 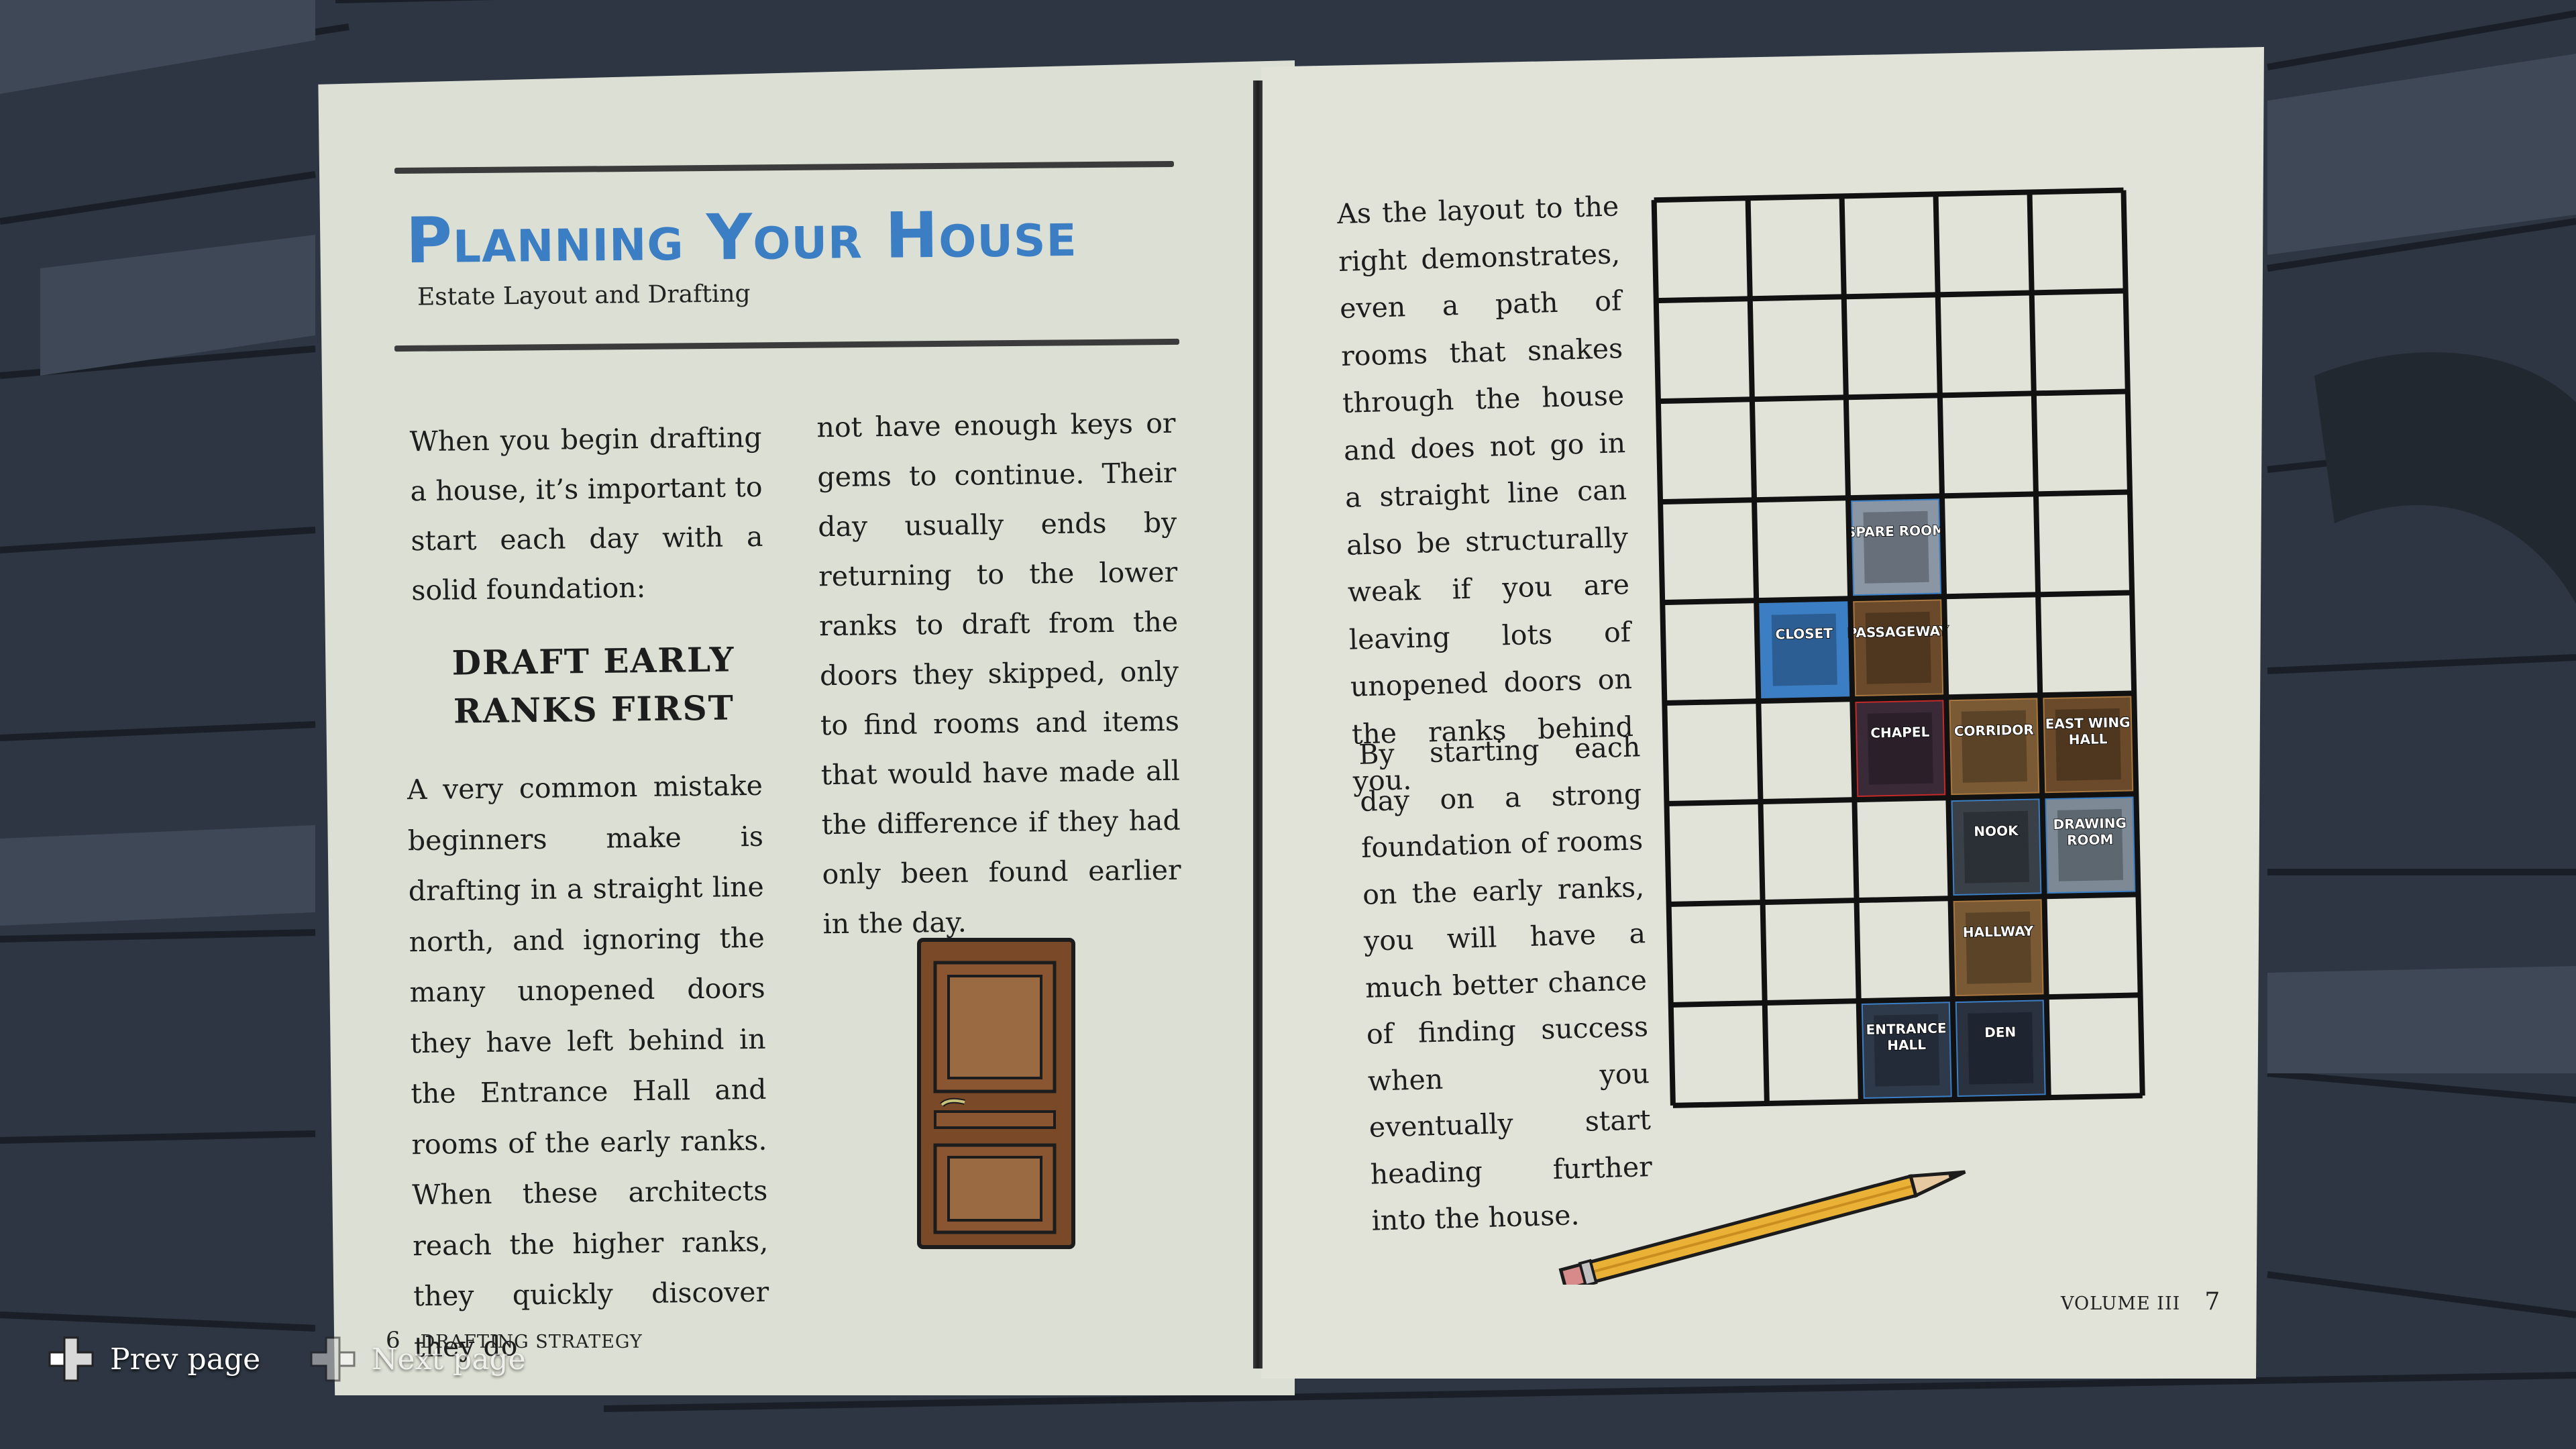 What do you see at coordinates (2000, 1032) in the screenshot?
I see `room-label: DEN` at bounding box center [2000, 1032].